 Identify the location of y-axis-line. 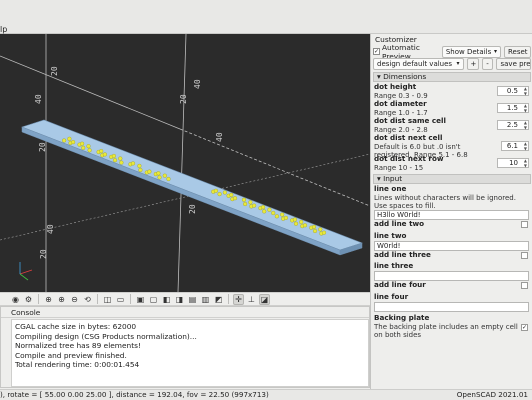
(182, 163).